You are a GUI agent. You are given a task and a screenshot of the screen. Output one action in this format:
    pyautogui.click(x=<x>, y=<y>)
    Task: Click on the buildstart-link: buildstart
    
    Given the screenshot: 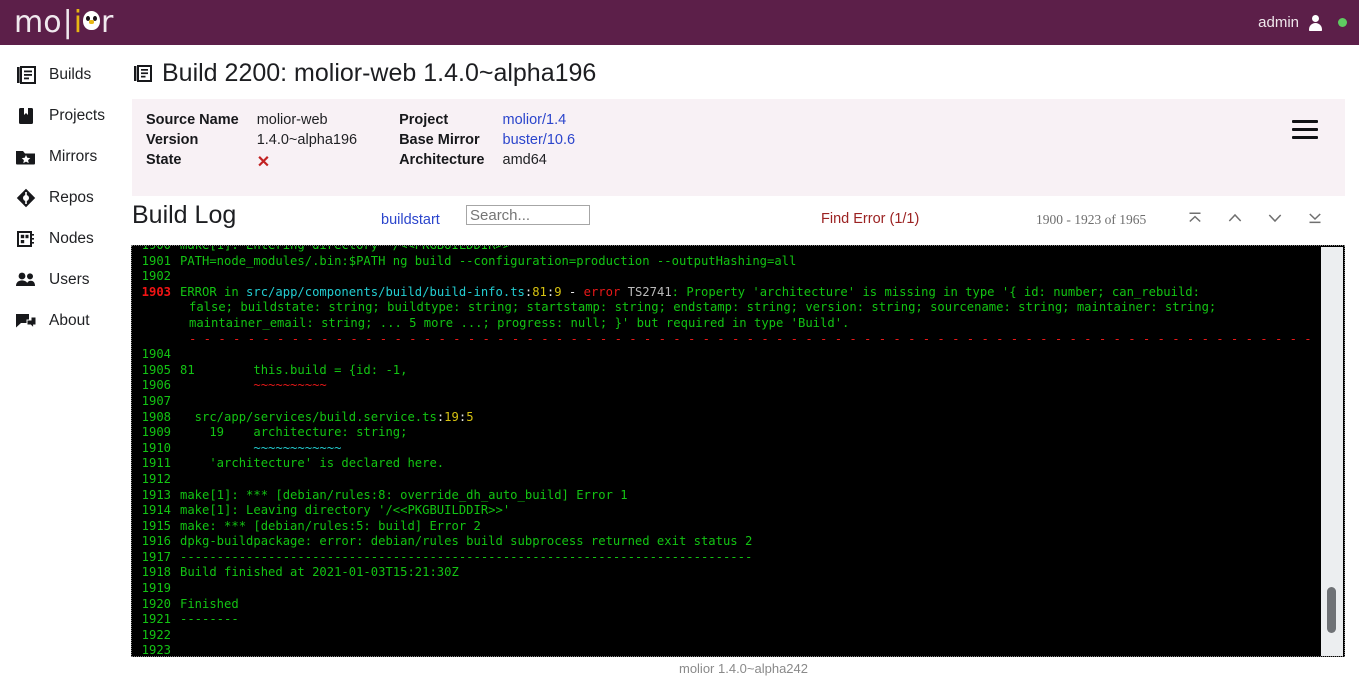 What is the action you would take?
    pyautogui.click(x=410, y=220)
    